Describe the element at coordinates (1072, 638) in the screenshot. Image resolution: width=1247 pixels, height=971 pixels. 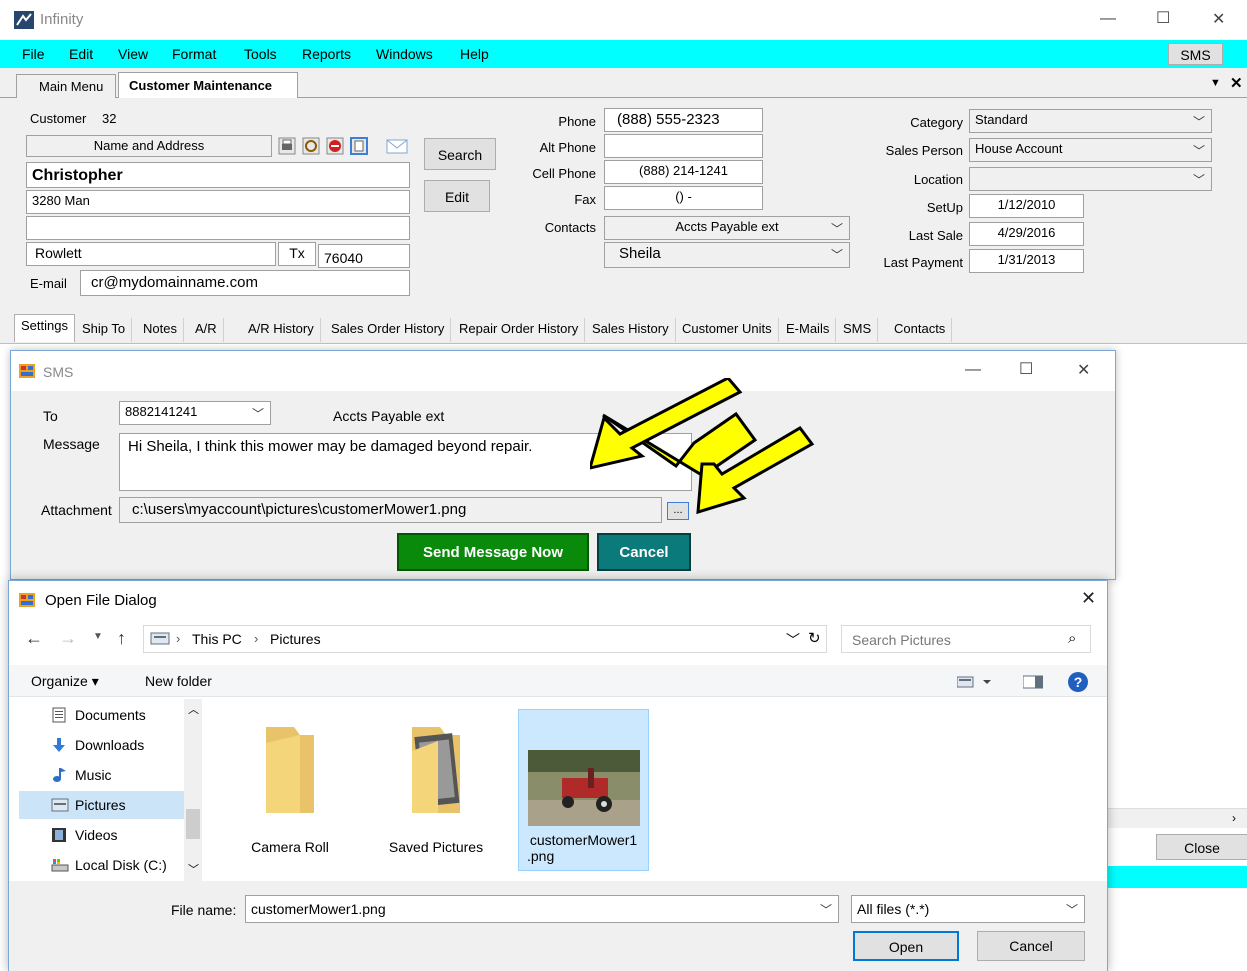
I see `search-icon: ⌕` at that location.